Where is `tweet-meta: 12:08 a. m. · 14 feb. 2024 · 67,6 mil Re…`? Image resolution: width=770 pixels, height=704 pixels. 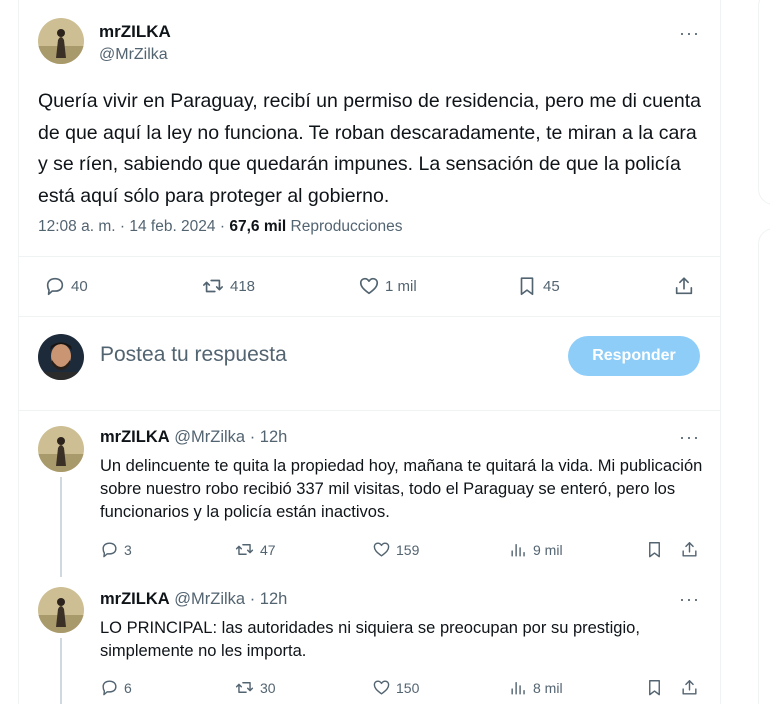 tweet-meta: 12:08 a. m. · 14 feb. 2024 · 67,6 mil Re… is located at coordinates (220, 227).